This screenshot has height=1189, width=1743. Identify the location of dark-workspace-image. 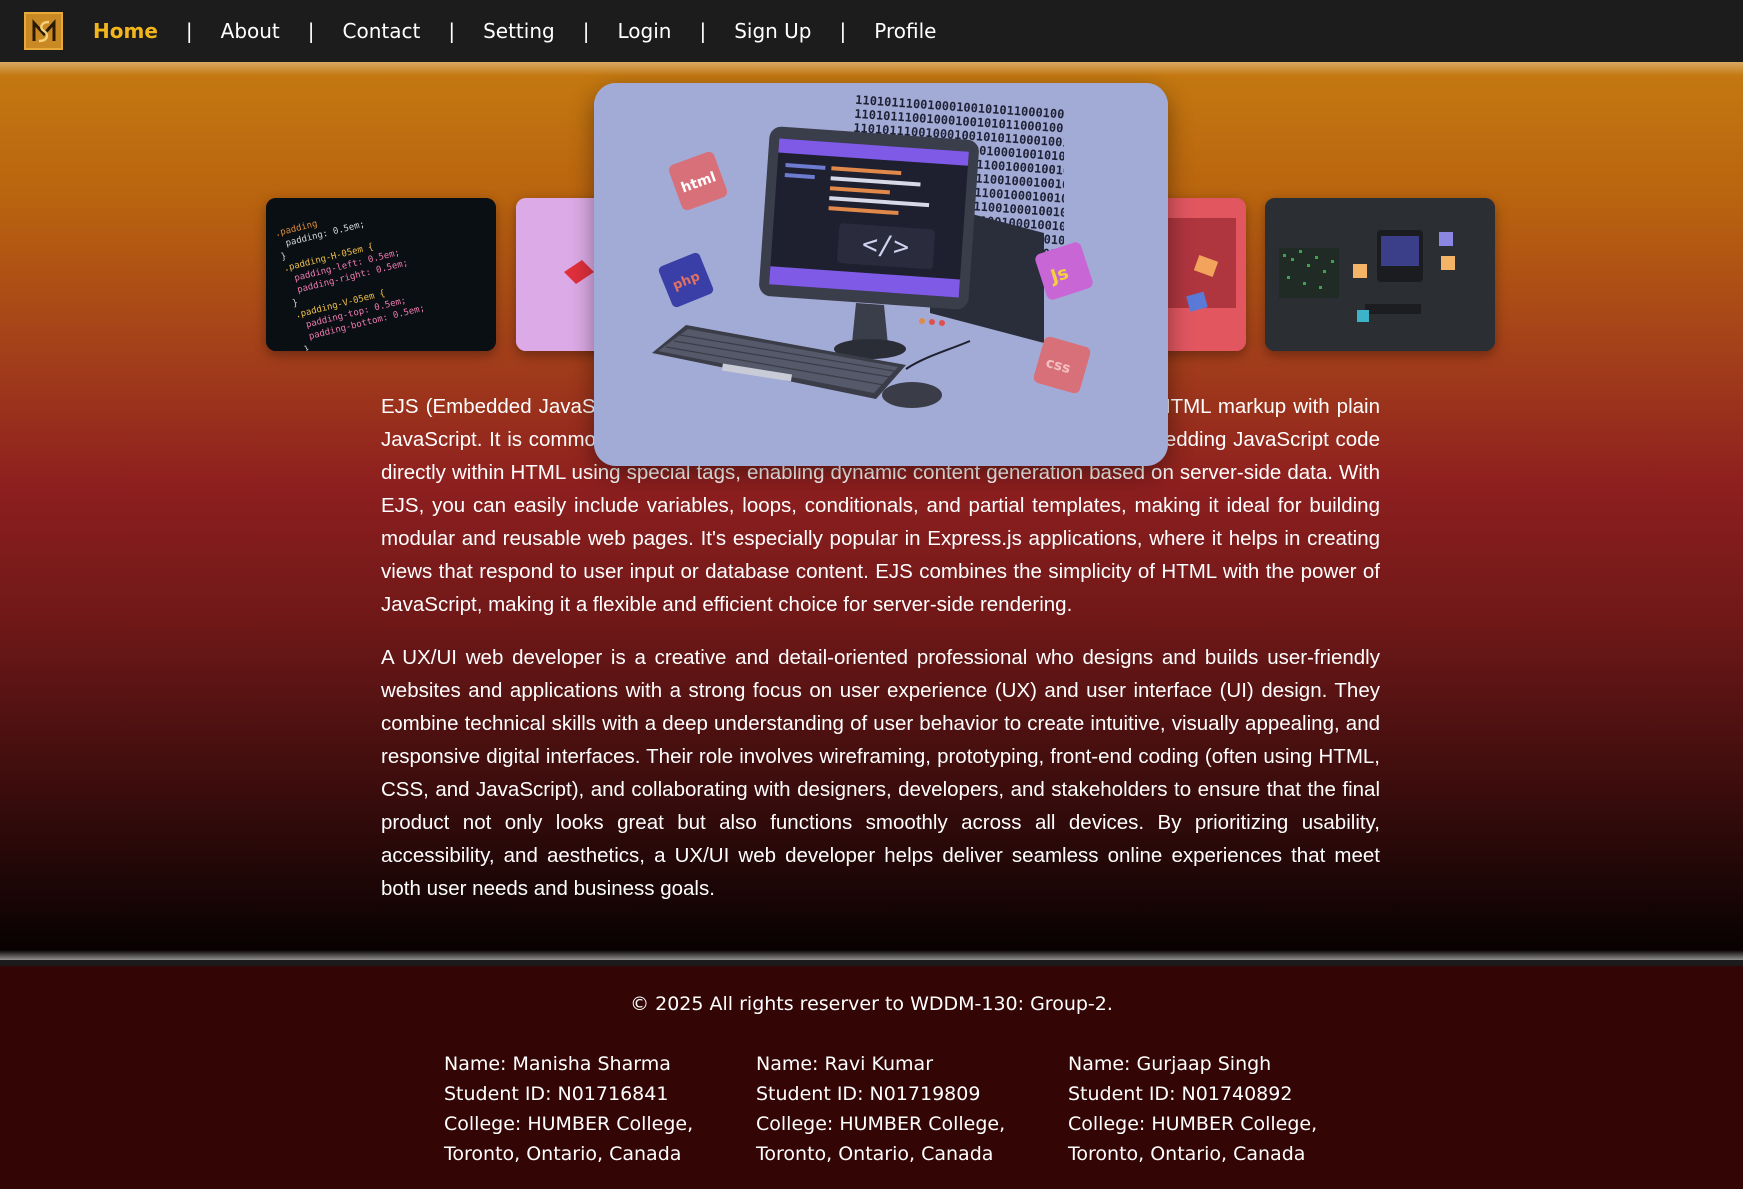
(1380, 274).